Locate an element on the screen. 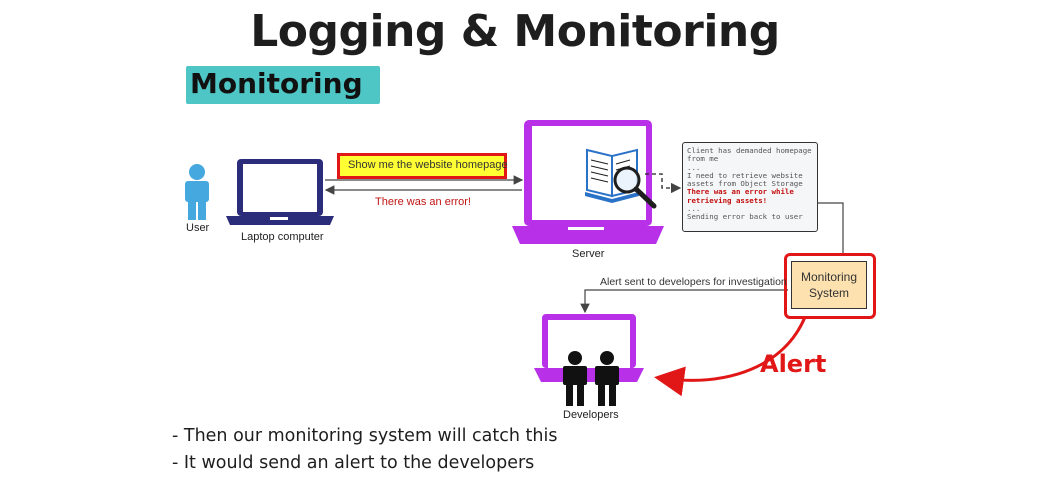 The width and height of the screenshot is (1040, 484). log-line: from me is located at coordinates (703, 159).